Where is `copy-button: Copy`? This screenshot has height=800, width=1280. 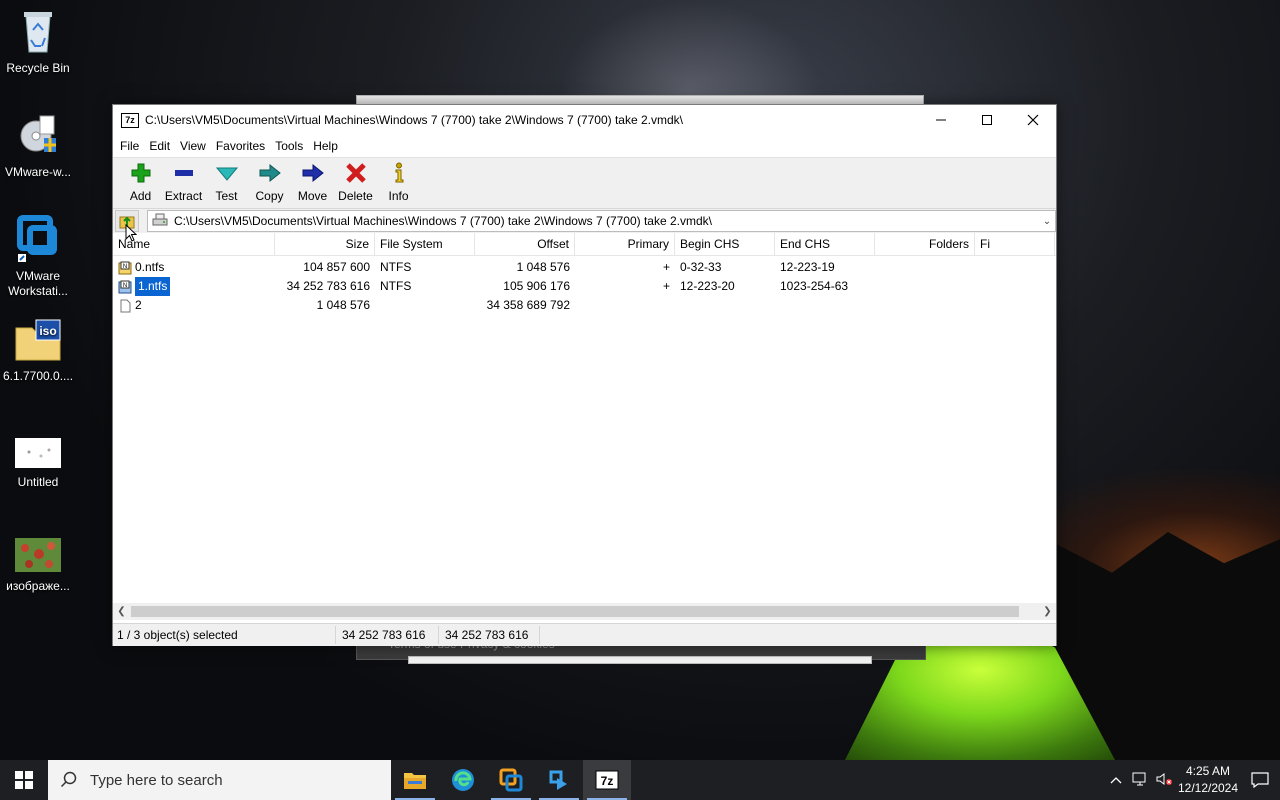 copy-button: Copy is located at coordinates (269, 180).